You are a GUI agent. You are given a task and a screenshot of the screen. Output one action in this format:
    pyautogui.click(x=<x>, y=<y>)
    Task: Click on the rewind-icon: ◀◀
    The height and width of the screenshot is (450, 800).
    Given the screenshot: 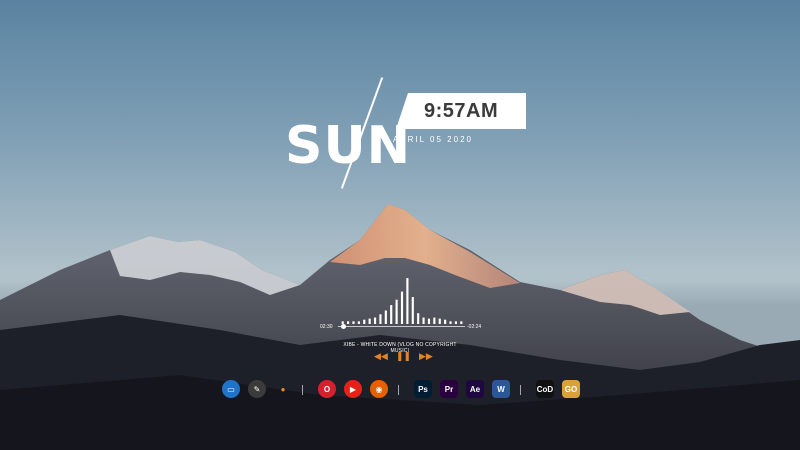 What is the action you would take?
    pyautogui.click(x=381, y=356)
    